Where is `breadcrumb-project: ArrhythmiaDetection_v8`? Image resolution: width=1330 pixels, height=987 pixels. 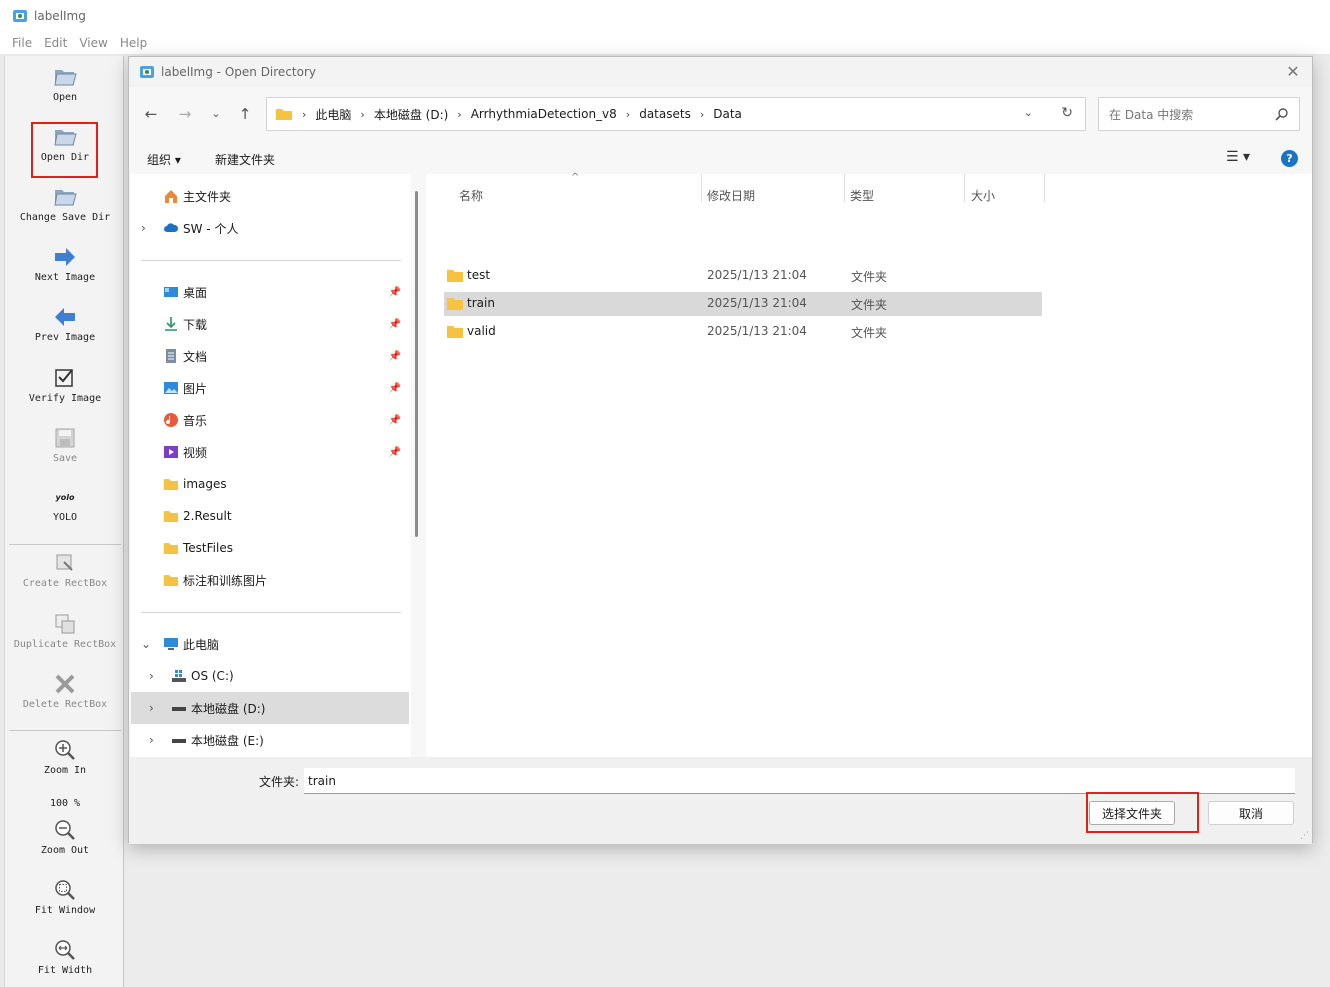 breadcrumb-project: ArrhythmiaDetection_v8 is located at coordinates (544, 114).